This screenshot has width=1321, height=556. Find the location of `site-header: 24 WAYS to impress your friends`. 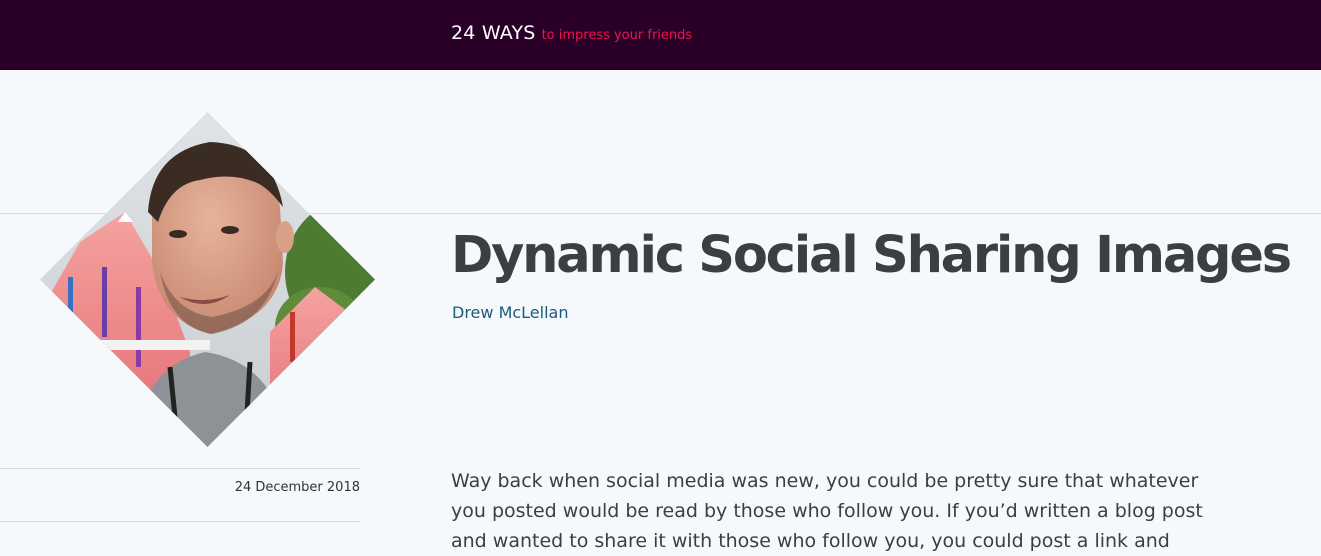

site-header: 24 WAYS to impress your friends is located at coordinates (660, 35).